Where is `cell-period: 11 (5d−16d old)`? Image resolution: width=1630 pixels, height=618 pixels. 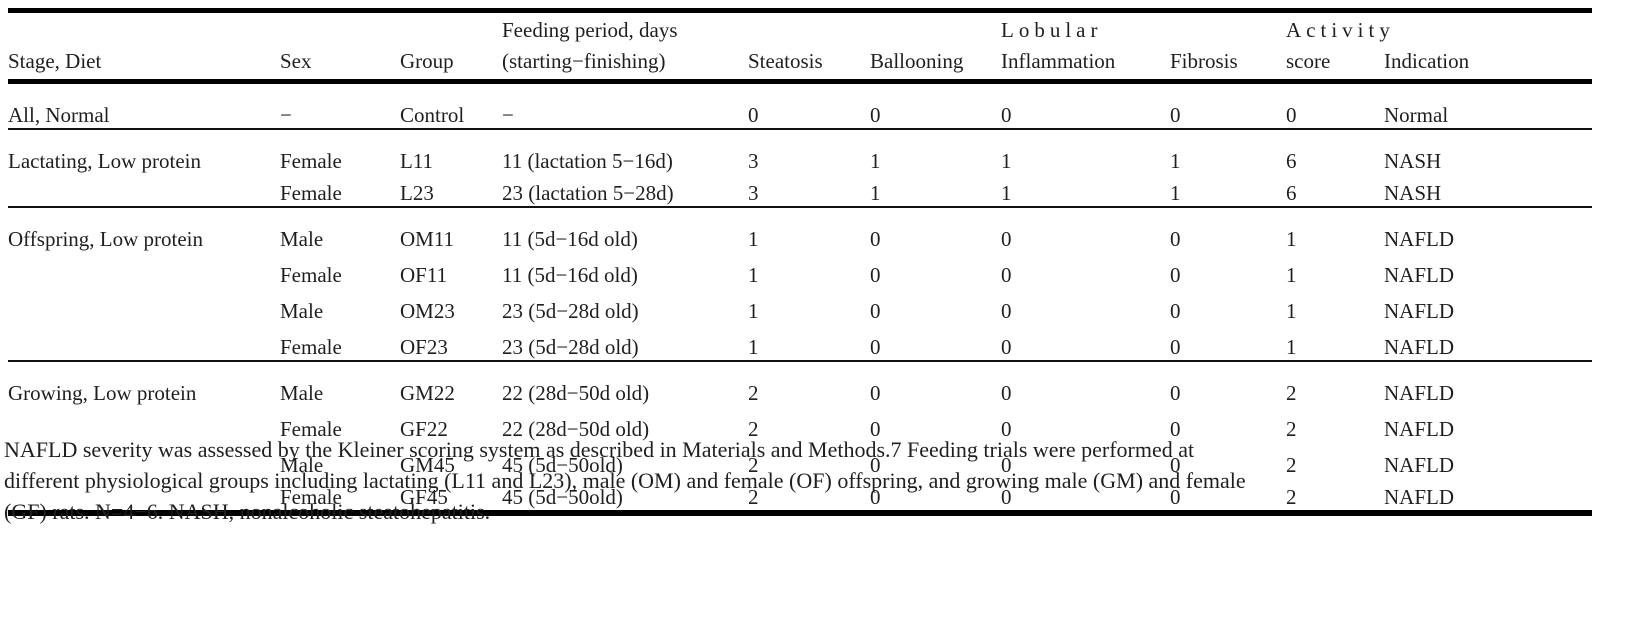 cell-period: 11 (5d−16d old) is located at coordinates (570, 239).